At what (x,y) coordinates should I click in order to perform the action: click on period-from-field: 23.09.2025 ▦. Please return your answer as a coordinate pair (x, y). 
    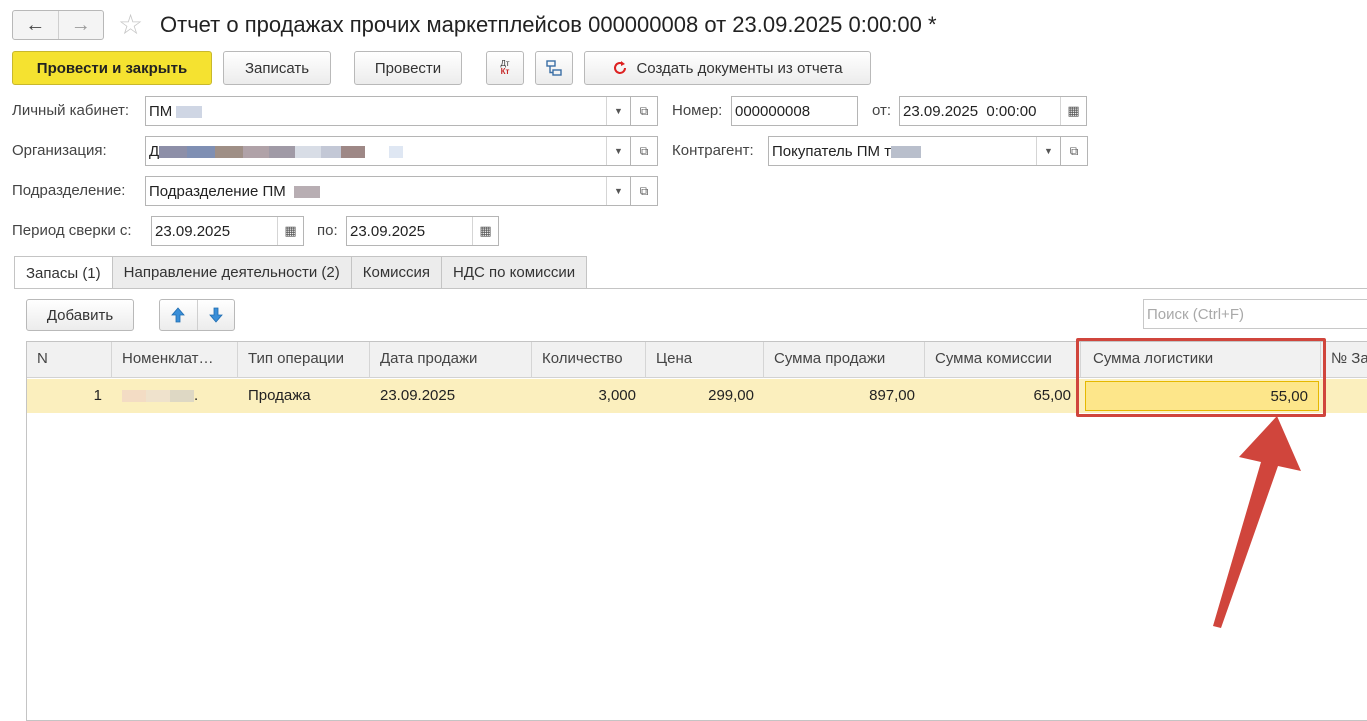
    Looking at the image, I should click on (227, 231).